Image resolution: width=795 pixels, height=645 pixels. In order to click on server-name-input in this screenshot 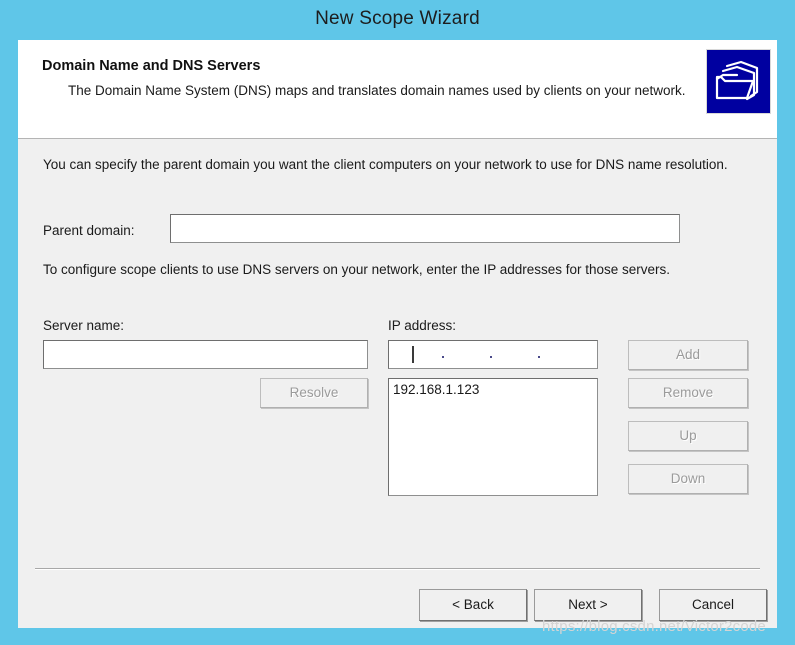, I will do `click(205, 354)`.